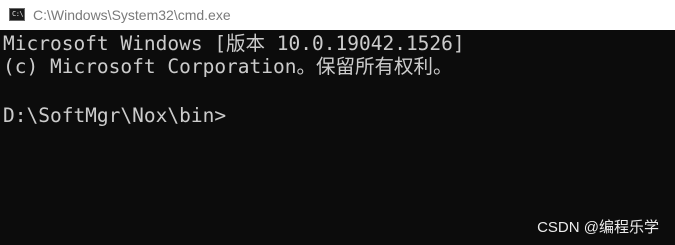 Image resolution: width=675 pixels, height=245 pixels. What do you see at coordinates (114, 115) in the screenshot?
I see `command-prompt: D:\SoftMgr\Nox\bin>` at bounding box center [114, 115].